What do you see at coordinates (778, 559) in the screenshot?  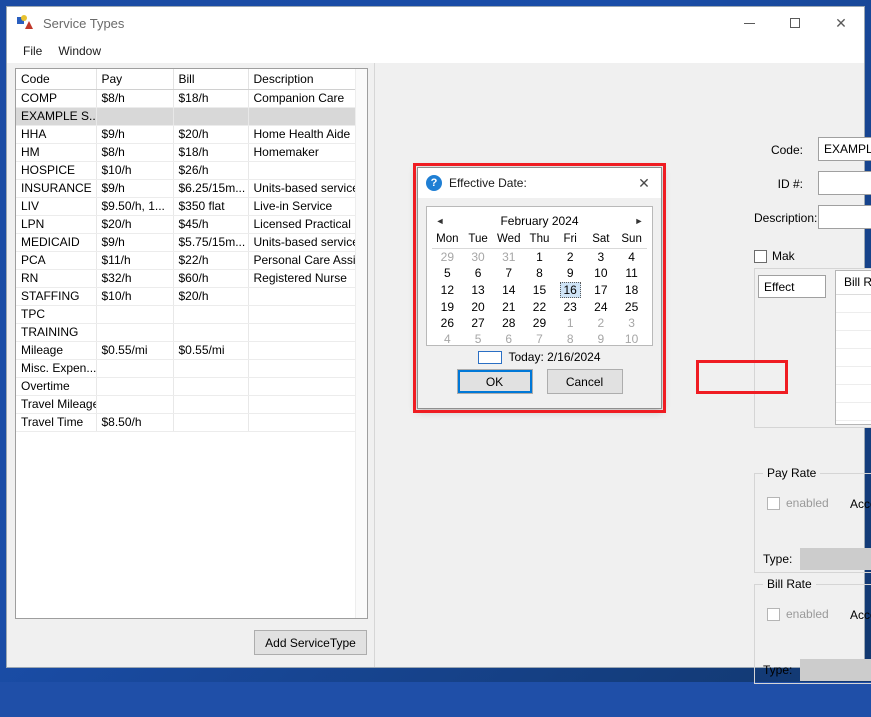 I see `pay-rate-type-label: Type:` at bounding box center [778, 559].